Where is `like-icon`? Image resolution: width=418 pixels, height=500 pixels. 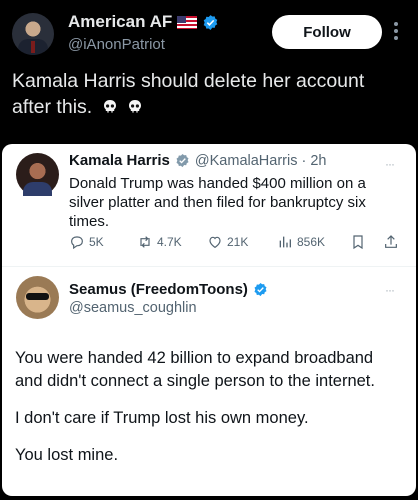
like-icon is located at coordinates (215, 242).